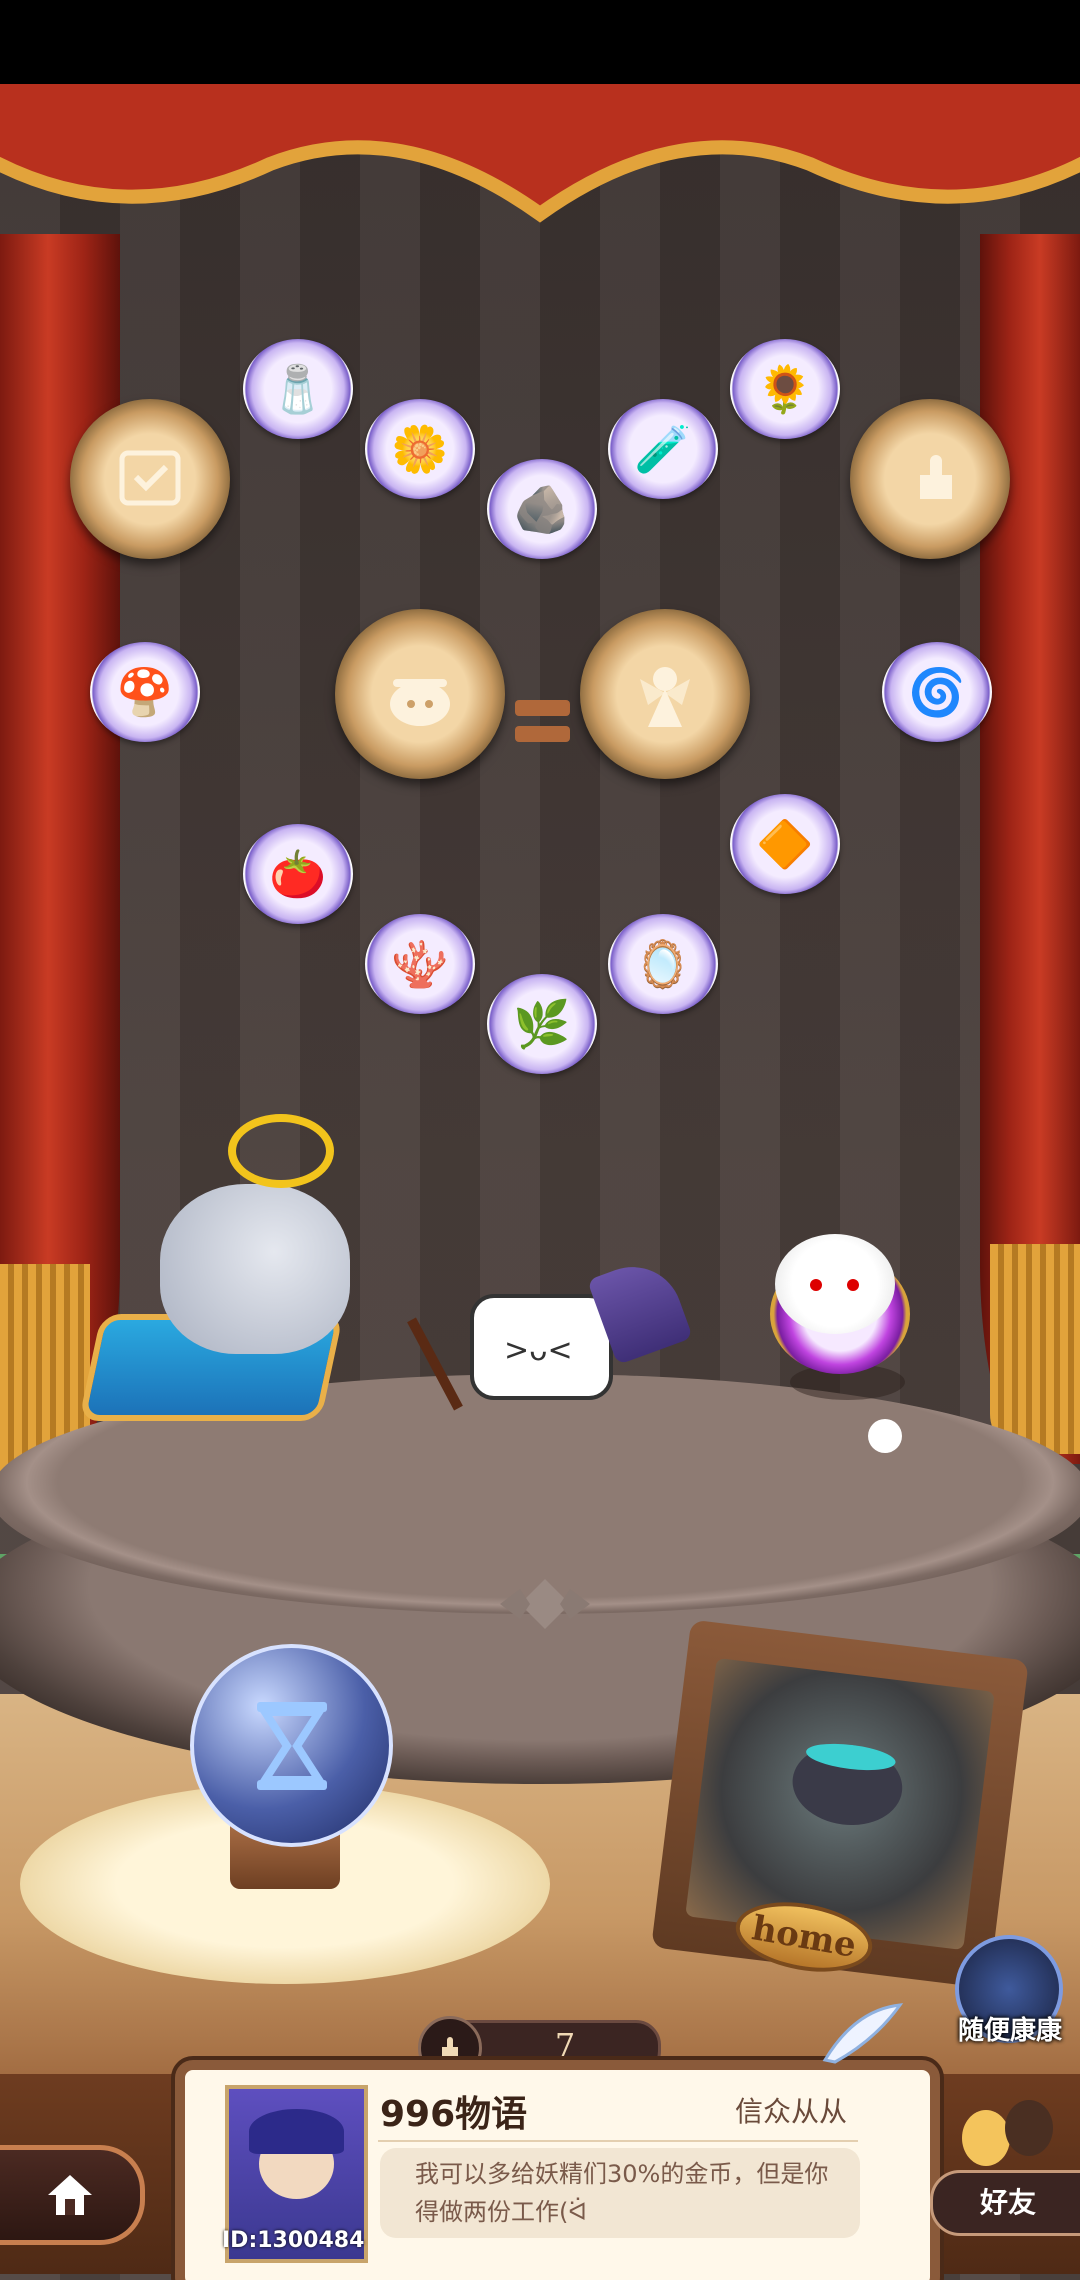 The width and height of the screenshot is (1080, 2280). What do you see at coordinates (663, 449) in the screenshot?
I see `ingredient-teal-potion: 🧪` at bounding box center [663, 449].